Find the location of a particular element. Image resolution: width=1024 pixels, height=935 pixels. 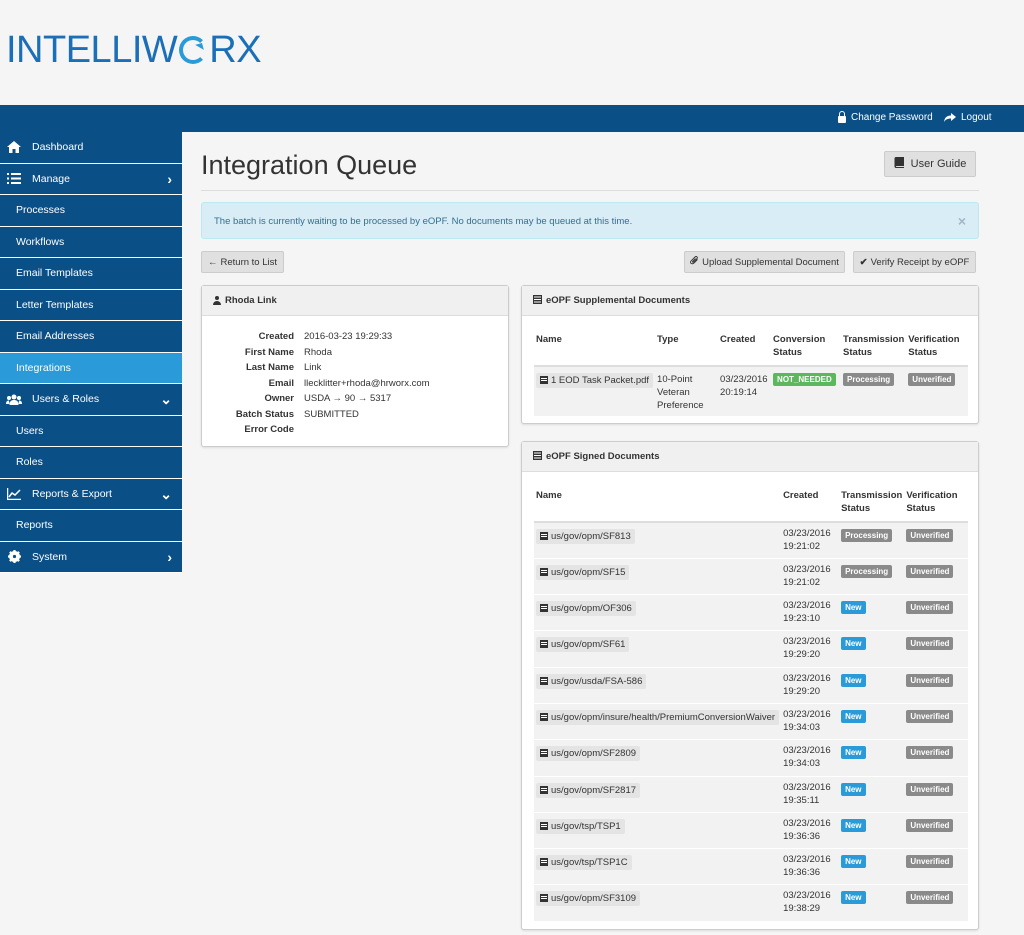

document-link: us/gov/opm/SF15 is located at coordinates (583, 572).